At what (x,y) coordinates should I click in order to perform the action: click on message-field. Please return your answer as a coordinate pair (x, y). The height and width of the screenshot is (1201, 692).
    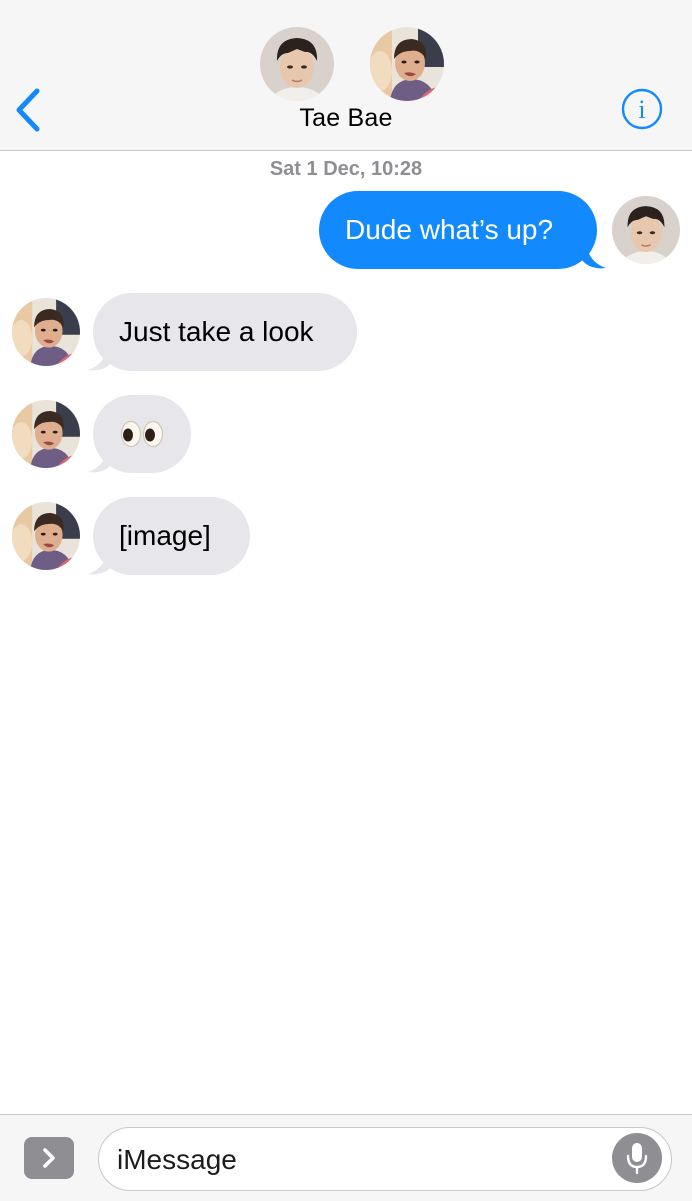
    Looking at the image, I should click on (385, 1159).